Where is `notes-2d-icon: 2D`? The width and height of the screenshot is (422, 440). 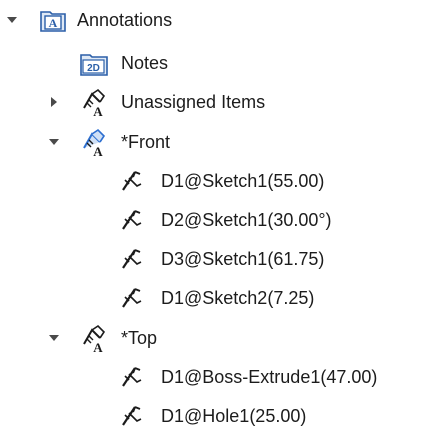
notes-2d-icon: 2D is located at coordinates (94, 64).